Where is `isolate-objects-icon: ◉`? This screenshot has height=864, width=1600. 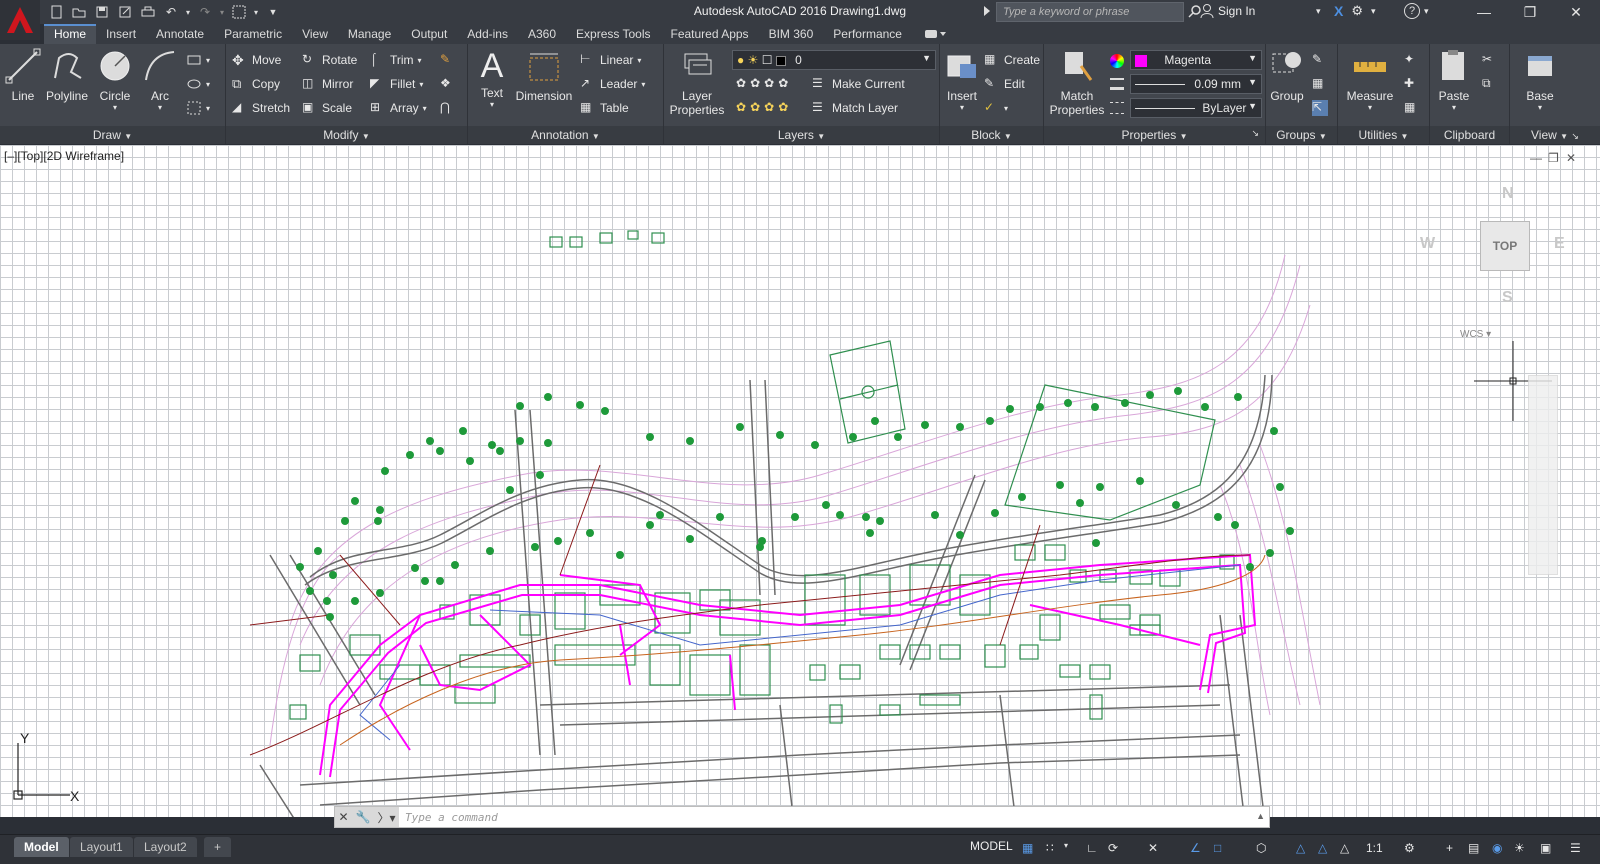 isolate-objects-icon: ◉ is located at coordinates (1500, 849).